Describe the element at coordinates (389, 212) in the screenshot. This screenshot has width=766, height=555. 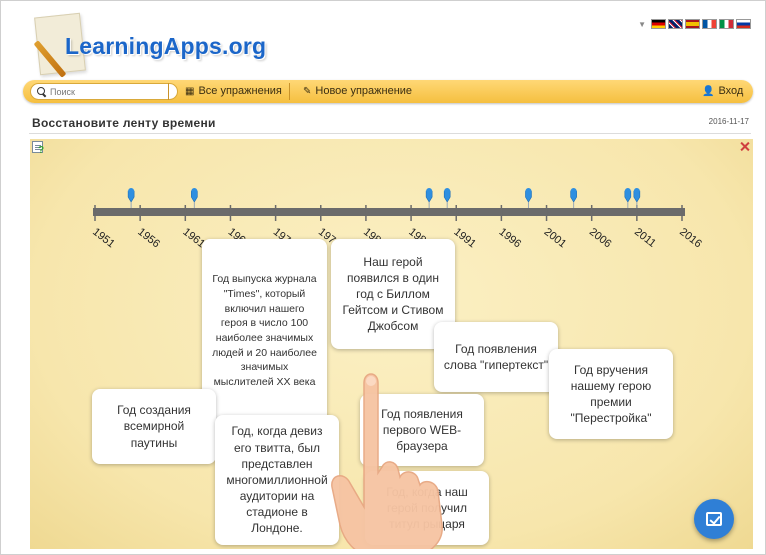
I see `timeline-bar` at that location.